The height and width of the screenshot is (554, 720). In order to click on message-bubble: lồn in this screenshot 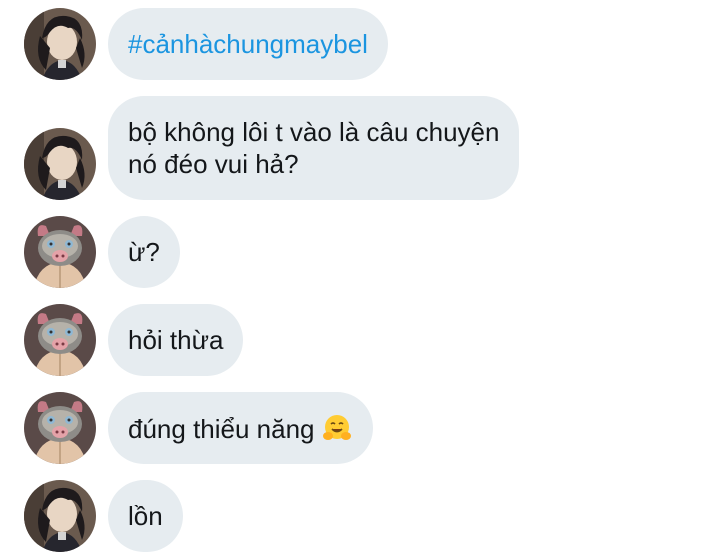, I will do `click(145, 516)`.